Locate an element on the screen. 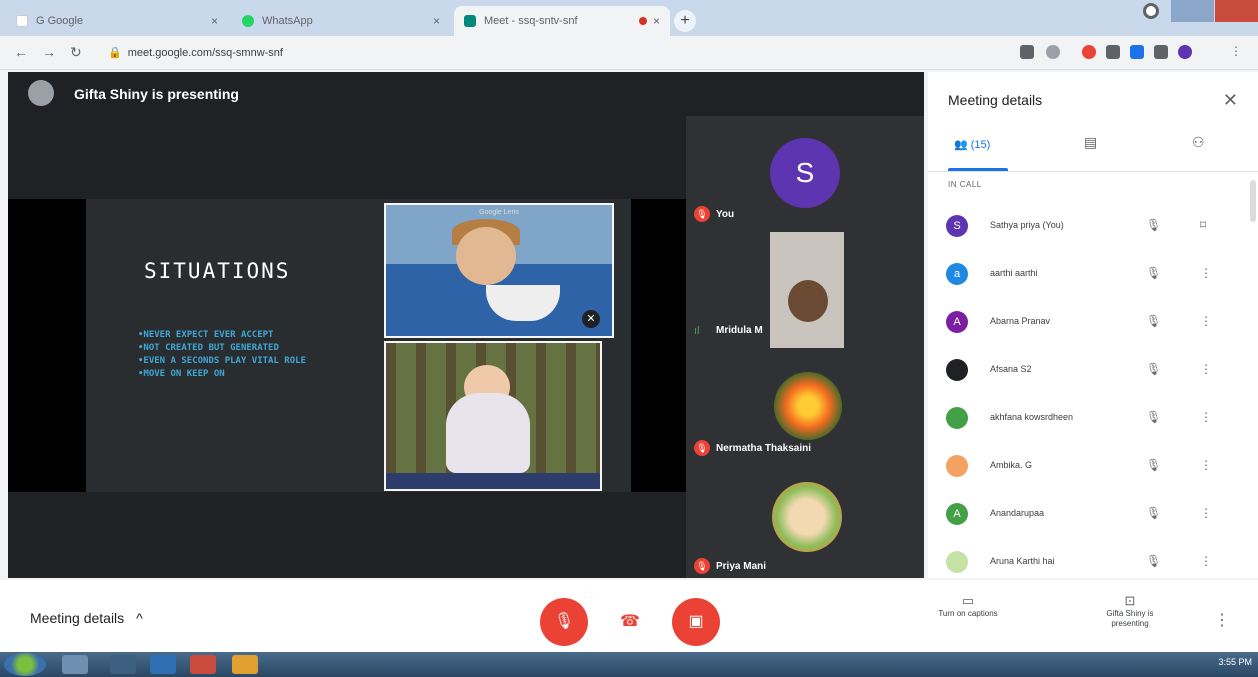 Image resolution: width=1258 pixels, height=677 pixels. tab-label: G Google is located at coordinates (60, 21).